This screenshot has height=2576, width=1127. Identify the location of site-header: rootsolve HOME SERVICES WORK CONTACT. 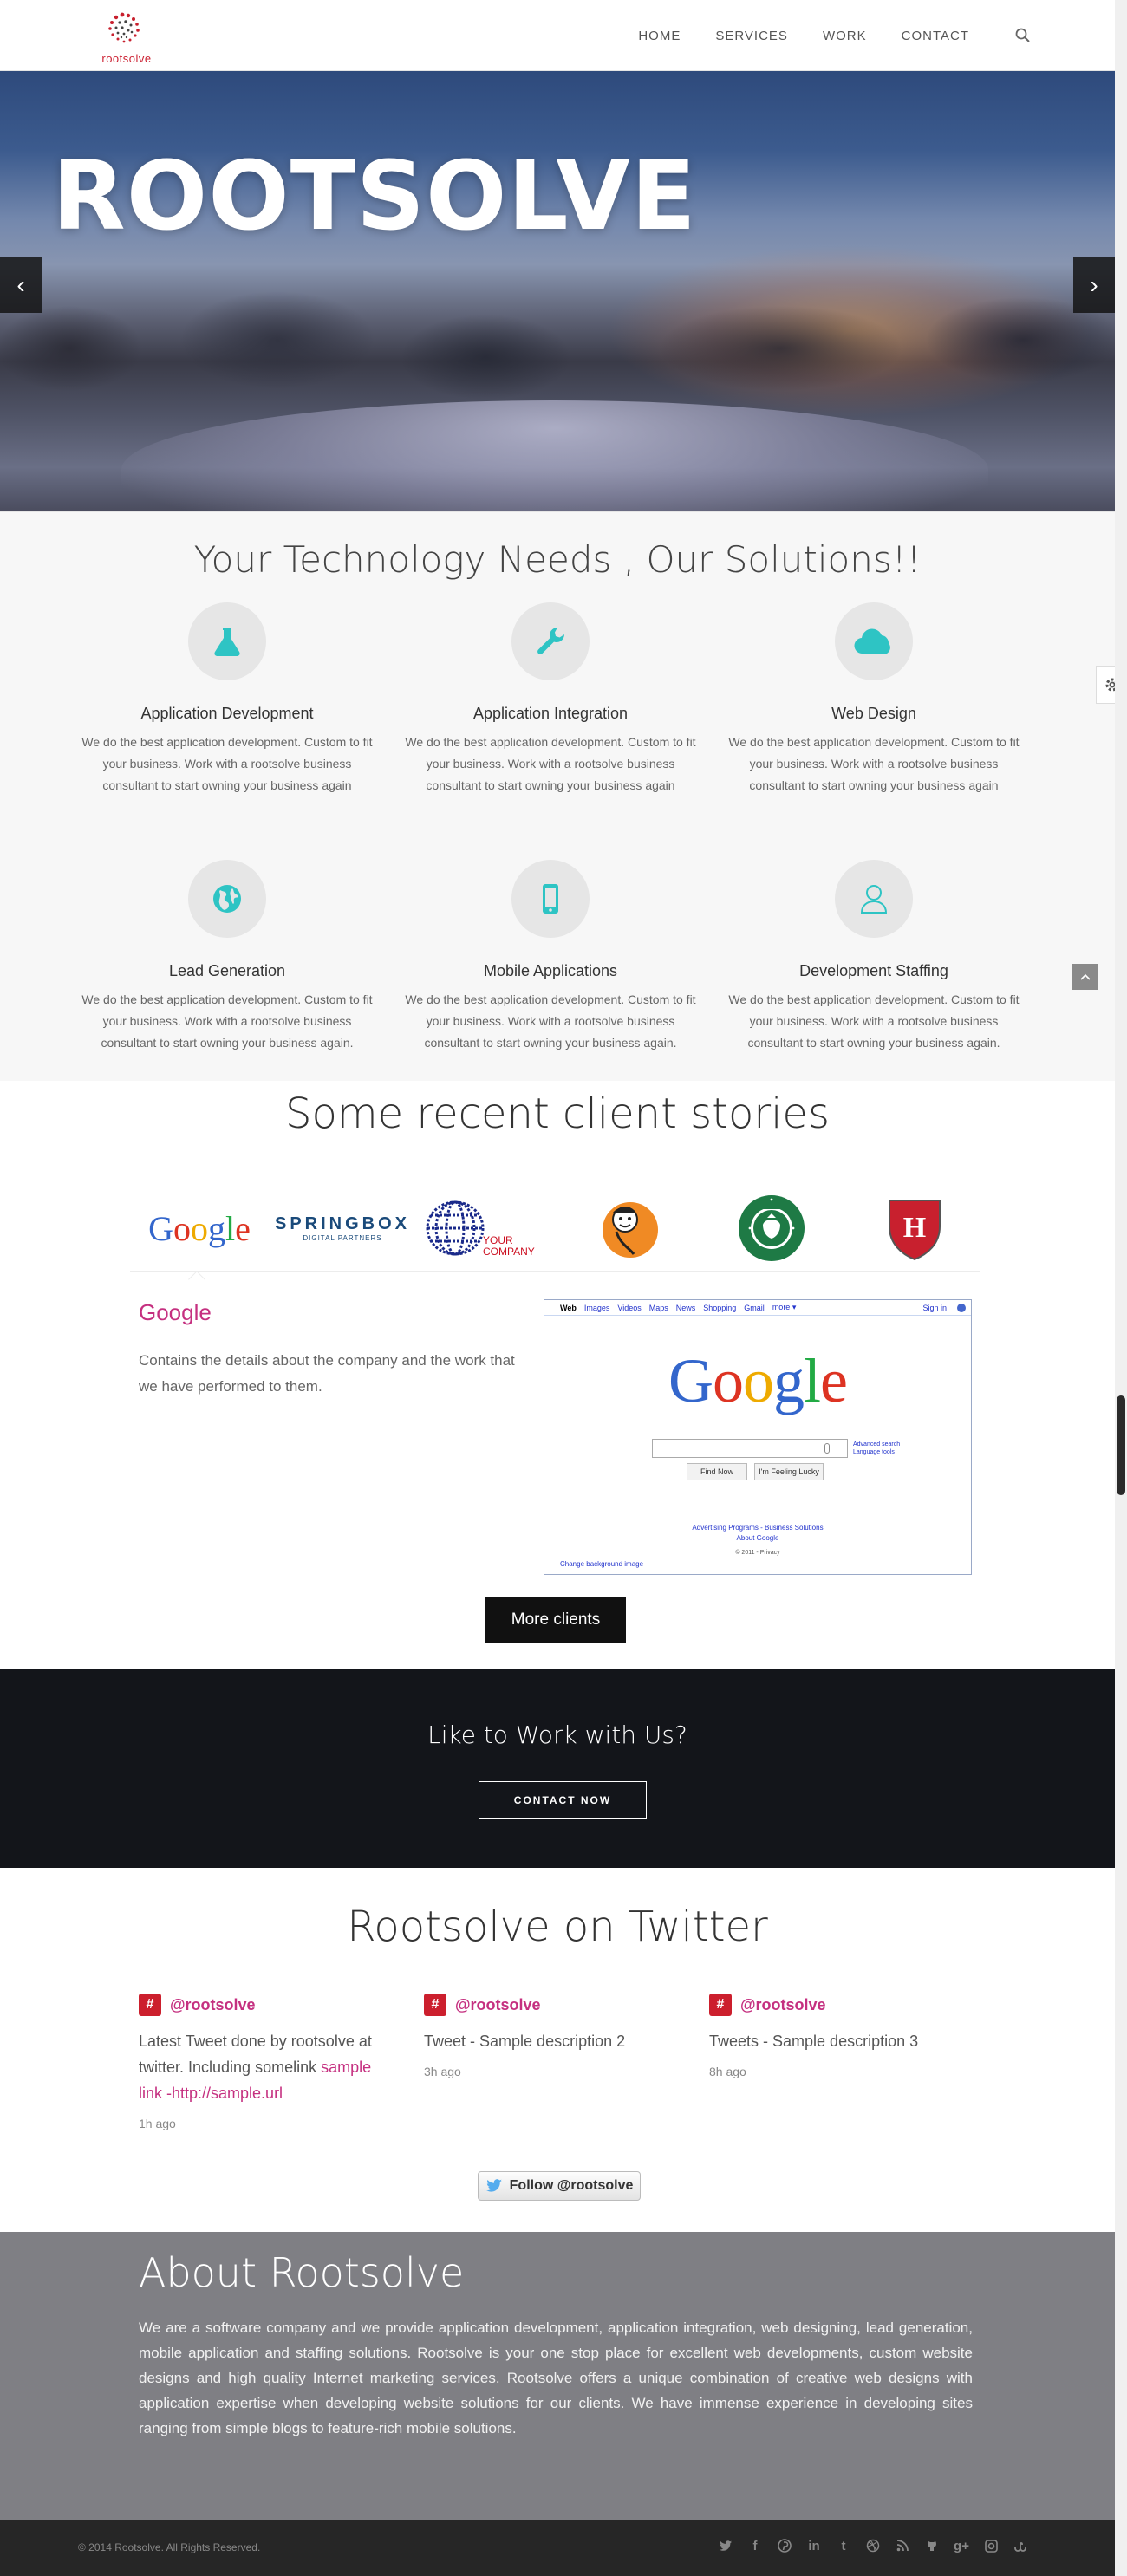
(557, 35).